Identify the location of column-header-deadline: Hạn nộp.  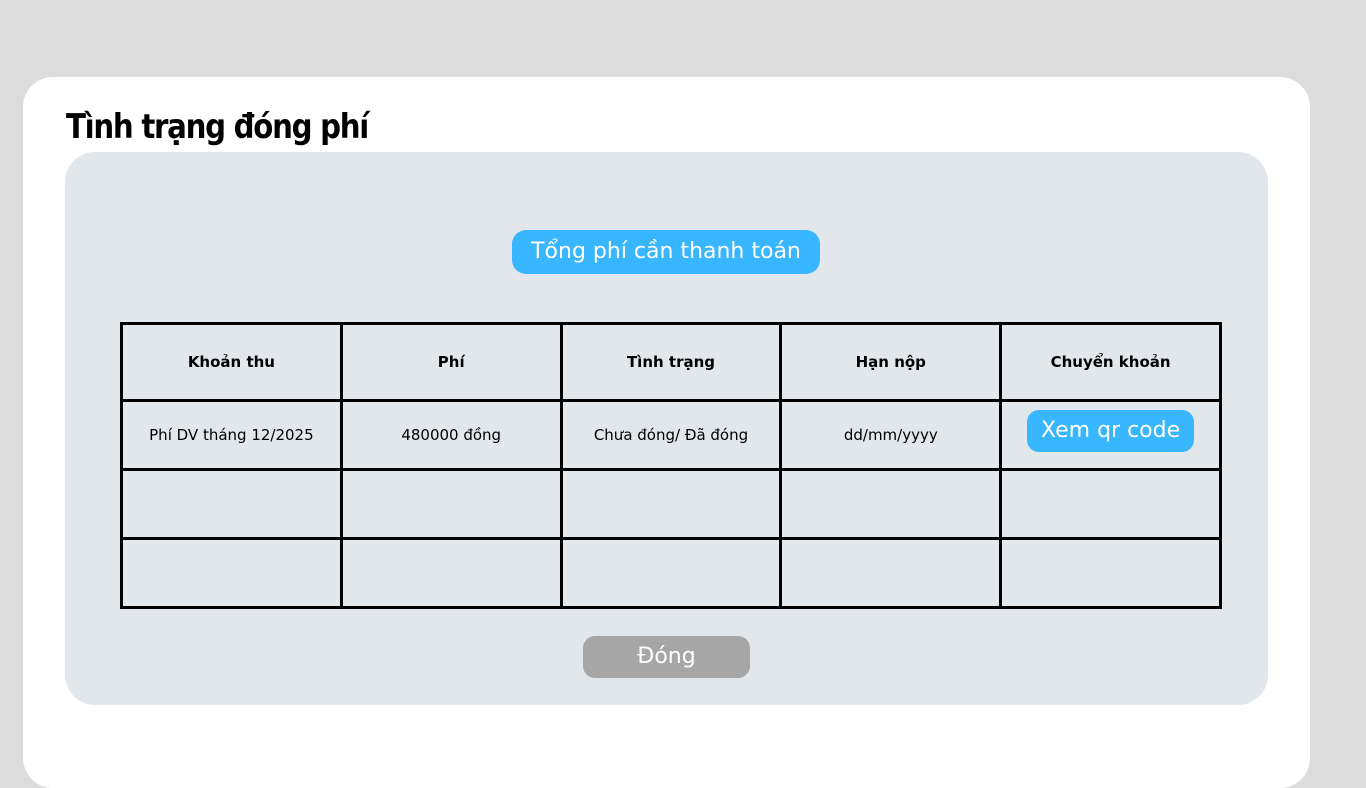
(891, 362).